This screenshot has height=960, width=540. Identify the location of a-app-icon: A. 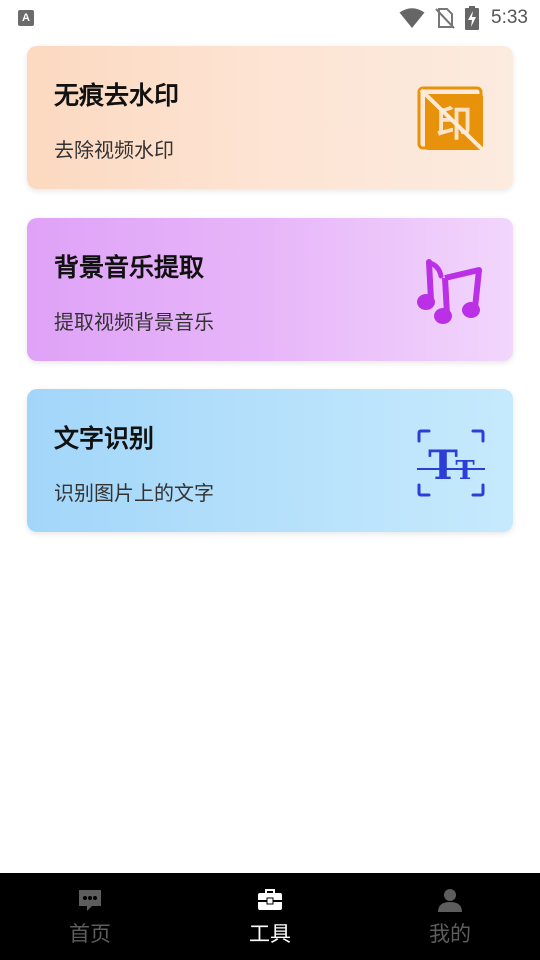
(26, 18).